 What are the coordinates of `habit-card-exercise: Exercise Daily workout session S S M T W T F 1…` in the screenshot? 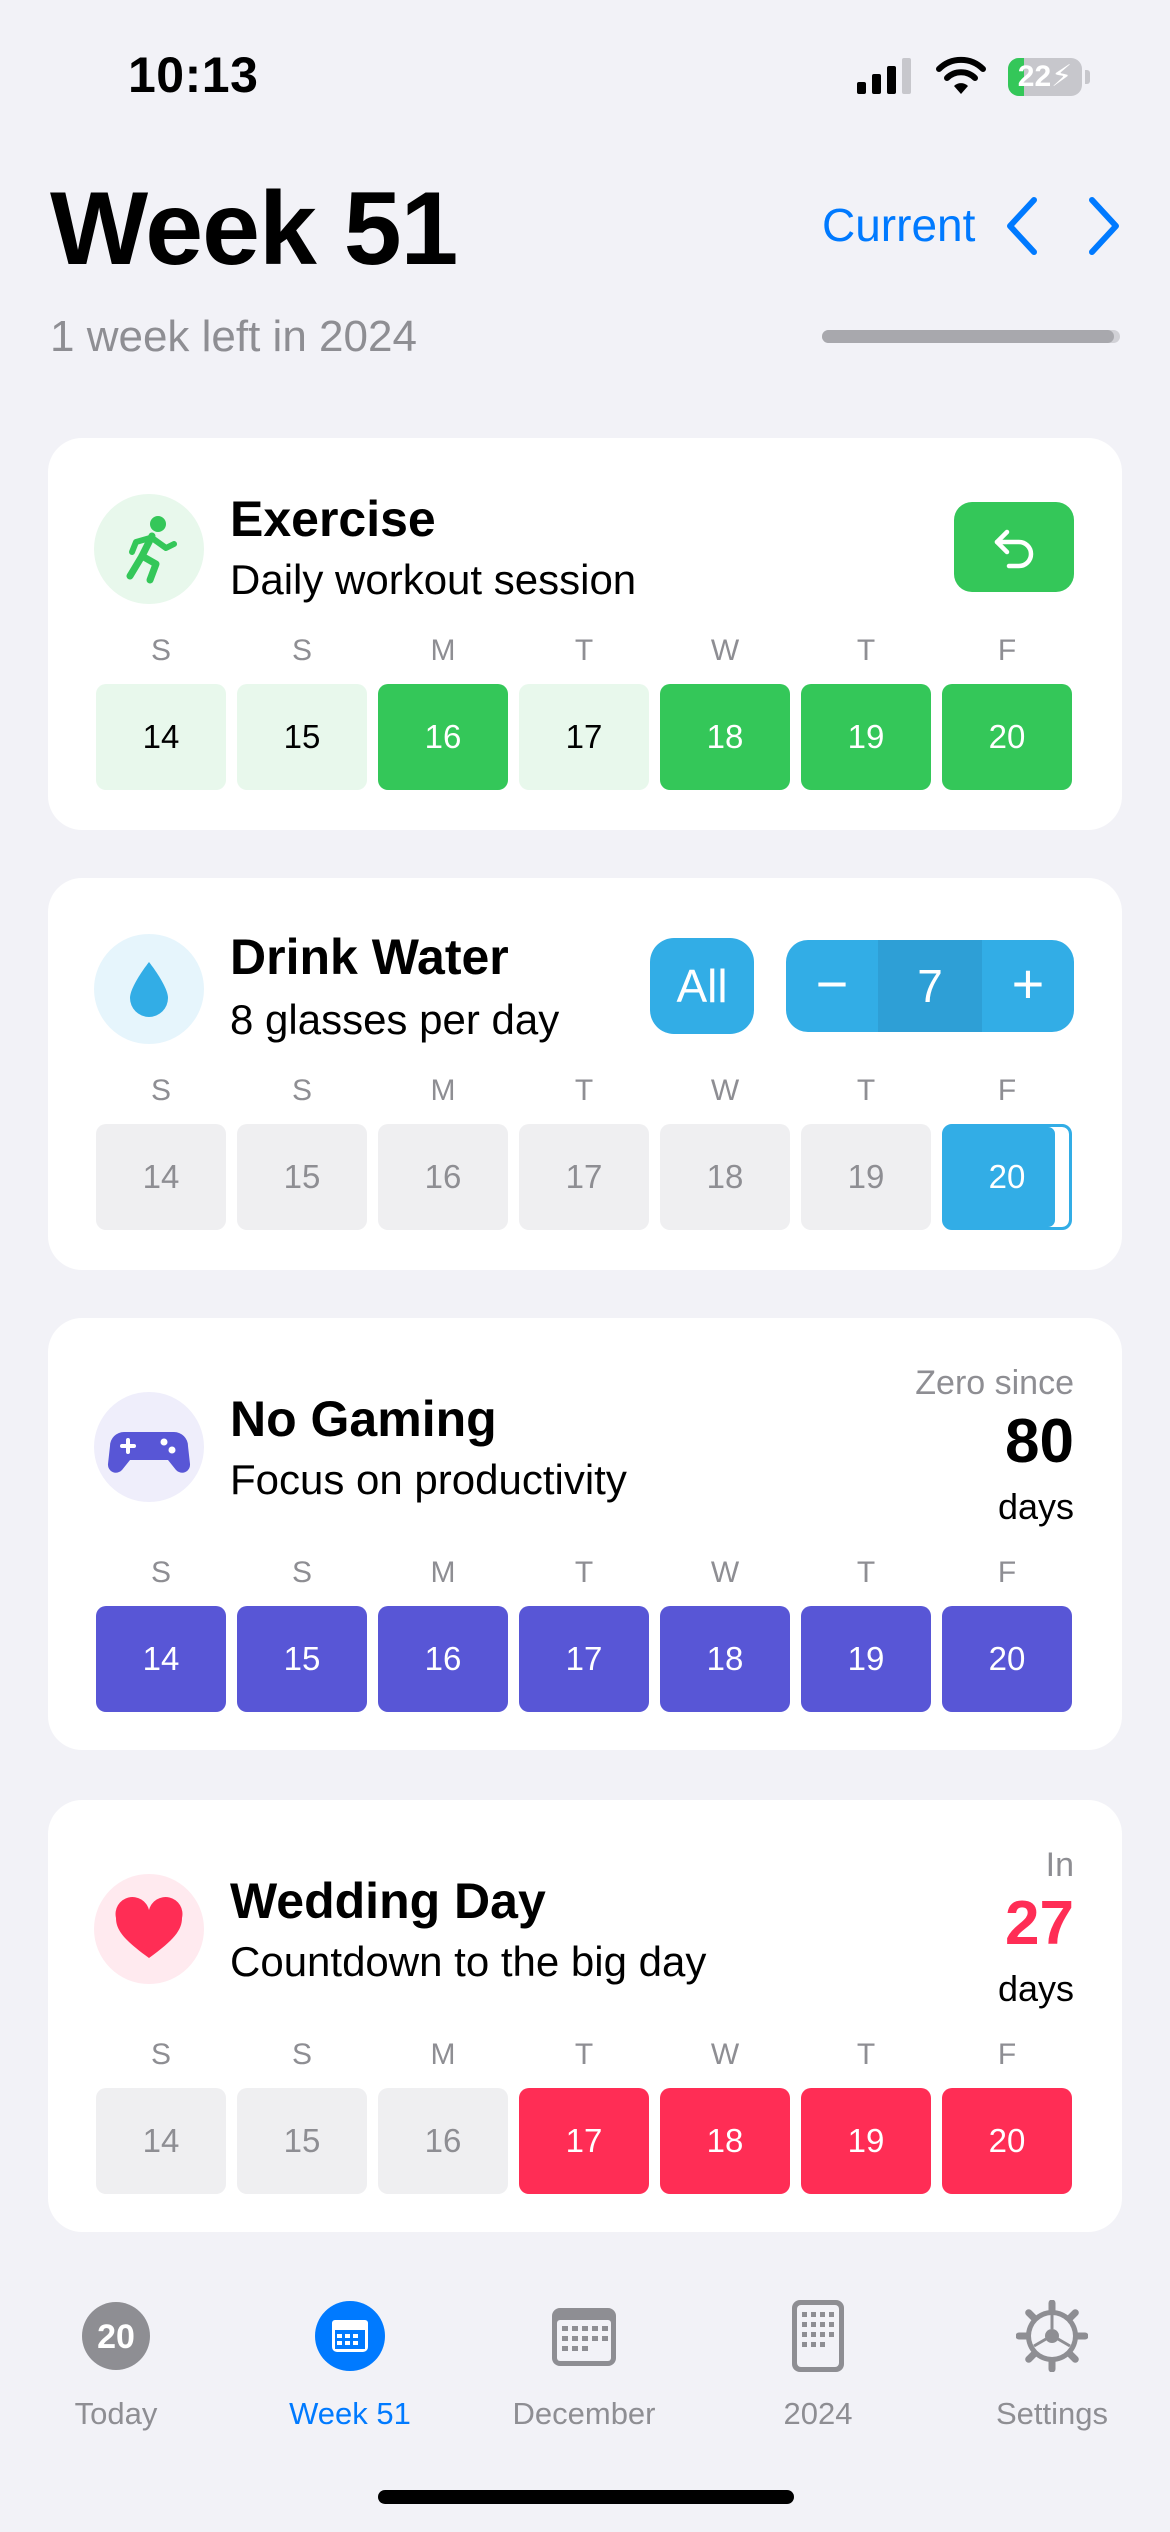 It's located at (585, 634).